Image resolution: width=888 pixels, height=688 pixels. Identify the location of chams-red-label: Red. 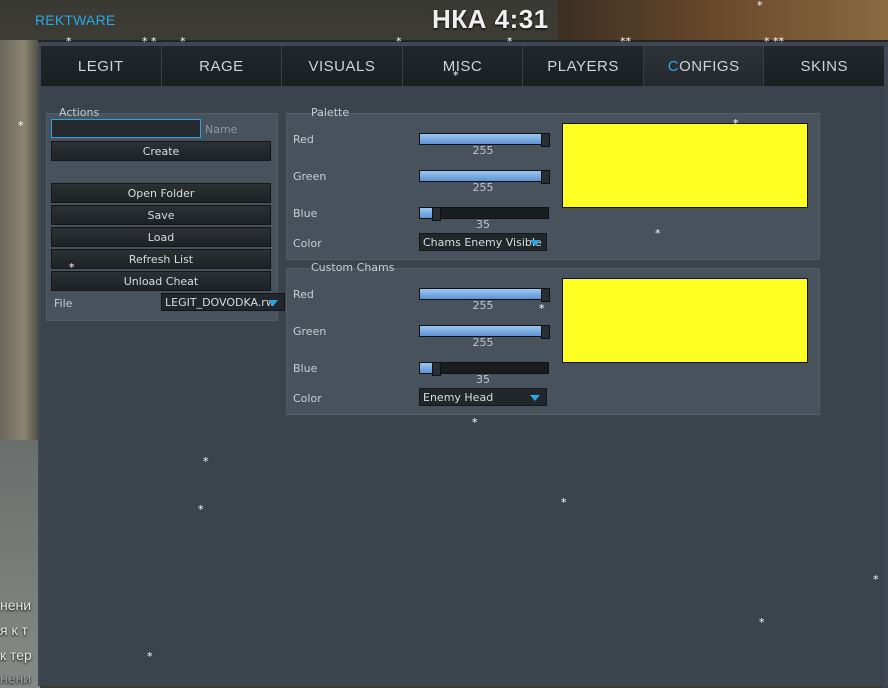
(303, 294).